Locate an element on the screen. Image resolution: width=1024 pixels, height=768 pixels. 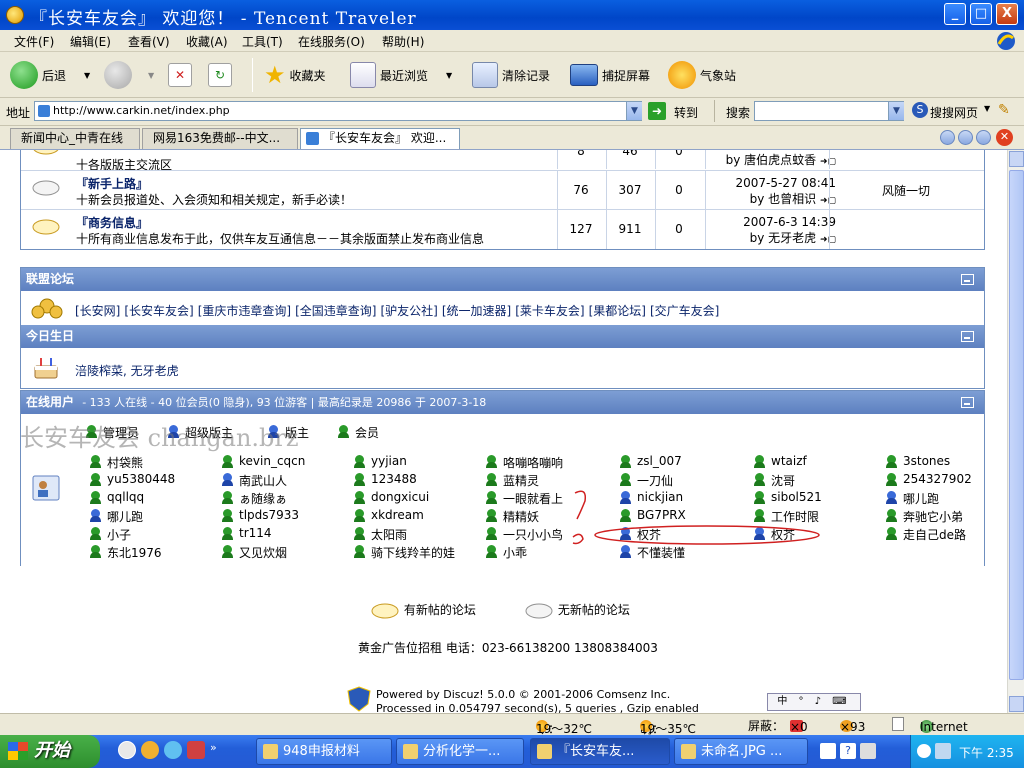
online-user: 蓝精灵 is located at coordinates (512, 480).